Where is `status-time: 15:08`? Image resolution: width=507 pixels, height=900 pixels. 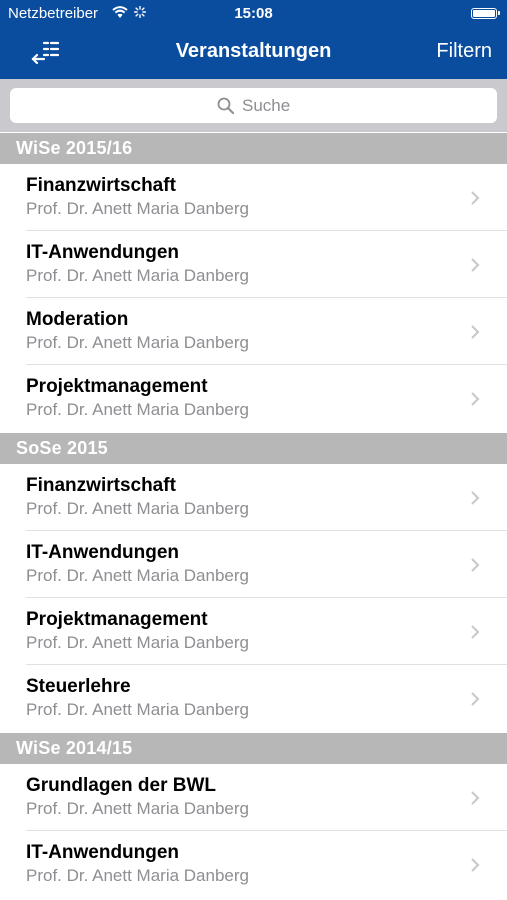
status-time: 15:08 is located at coordinates (253, 13).